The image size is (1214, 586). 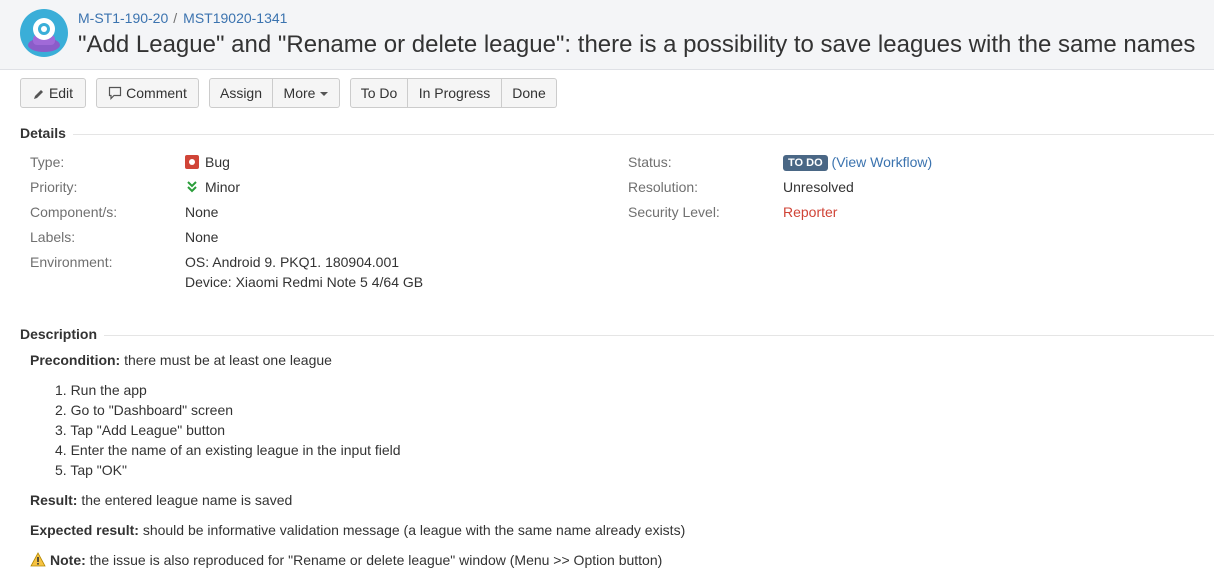 I want to click on labels-label: Labels:, so click(x=53, y=237).